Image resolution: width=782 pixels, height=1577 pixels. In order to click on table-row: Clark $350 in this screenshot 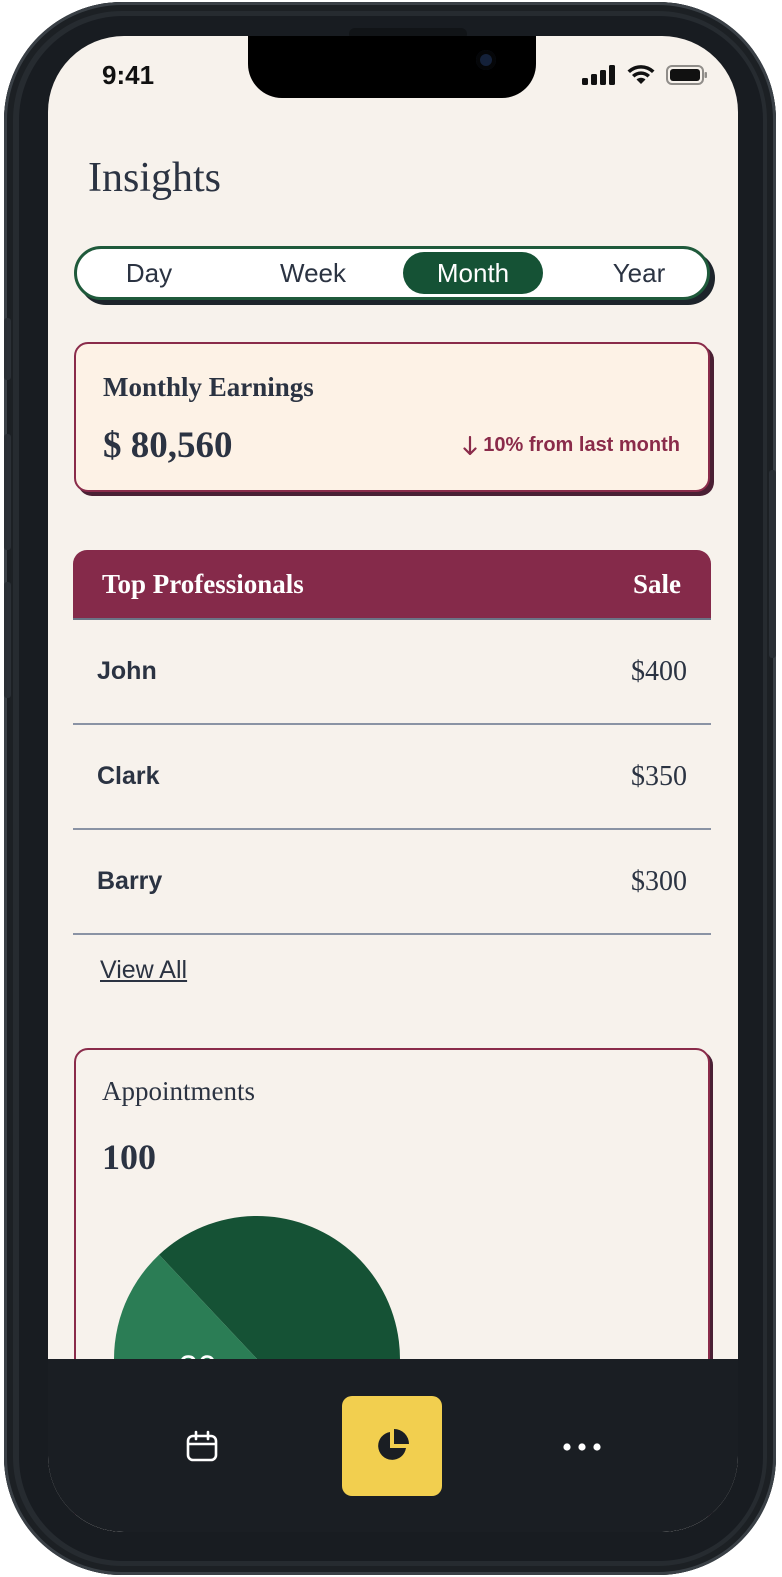, I will do `click(392, 777)`.